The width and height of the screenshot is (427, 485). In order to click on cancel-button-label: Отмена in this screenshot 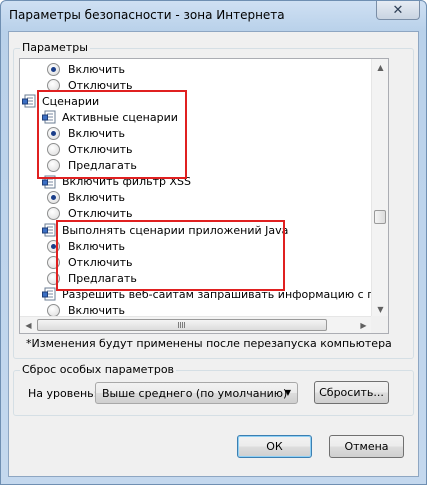, I will do `click(366, 446)`.